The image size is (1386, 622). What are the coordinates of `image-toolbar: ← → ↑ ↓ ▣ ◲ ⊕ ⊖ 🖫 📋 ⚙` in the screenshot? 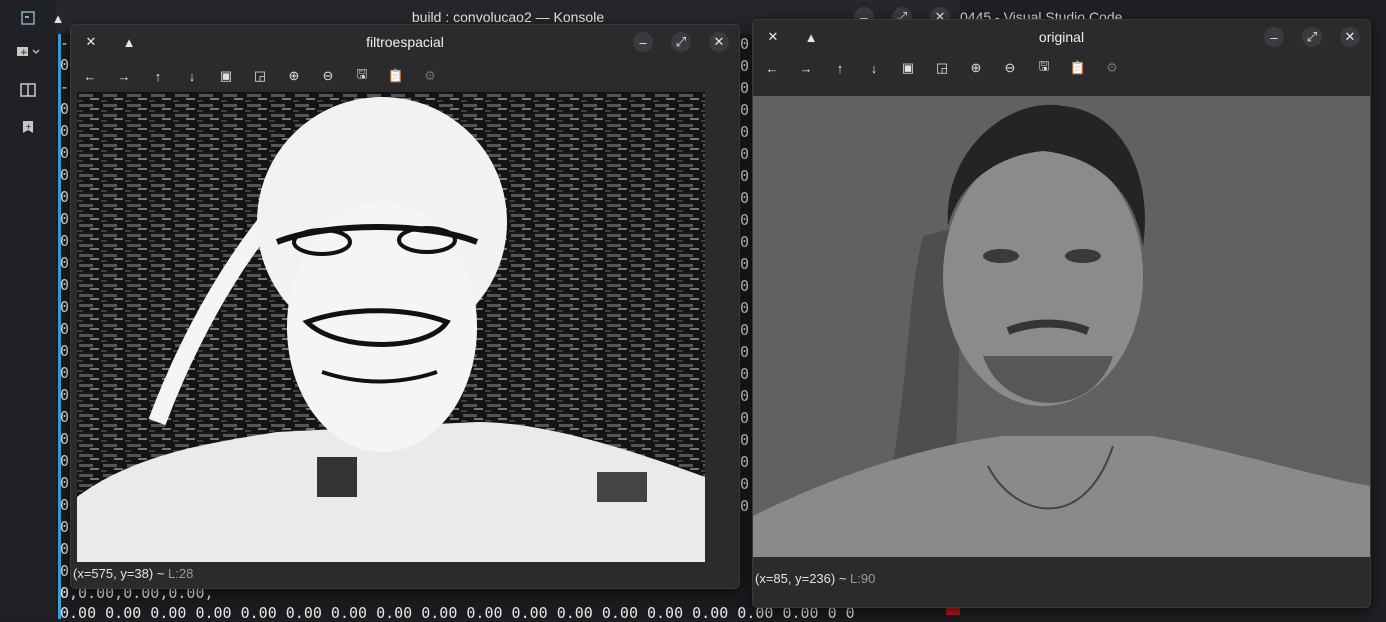 It's located at (260, 76).